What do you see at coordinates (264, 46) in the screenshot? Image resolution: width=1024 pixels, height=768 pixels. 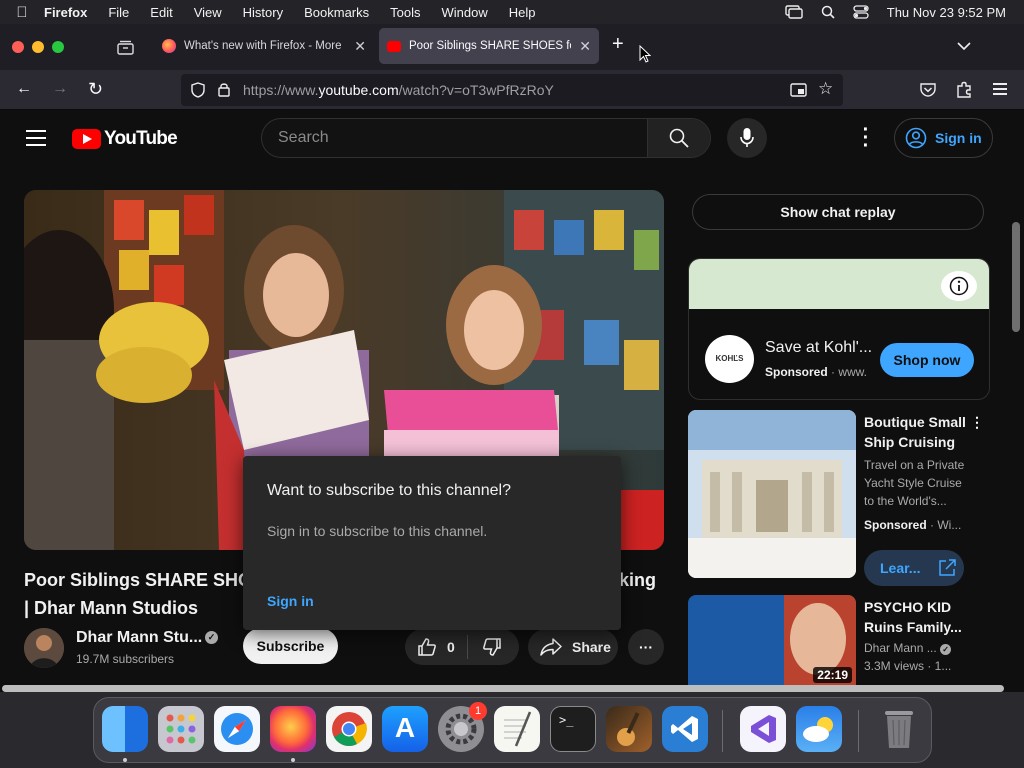 I see `tab-firefox-whats-new: What's new with Firefox - More ✕` at bounding box center [264, 46].